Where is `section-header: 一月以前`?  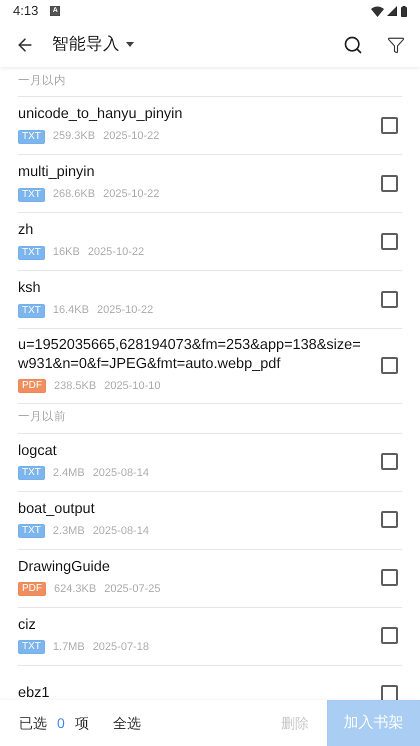 section-header: 一月以前 is located at coordinates (42, 418).